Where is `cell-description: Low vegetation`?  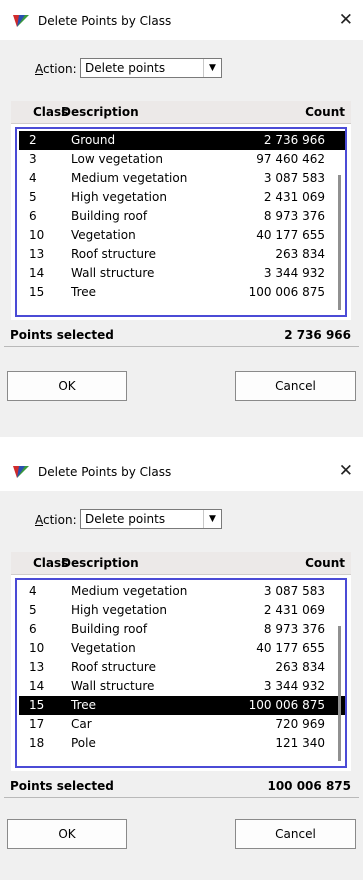 cell-description: Low vegetation is located at coordinates (117, 159).